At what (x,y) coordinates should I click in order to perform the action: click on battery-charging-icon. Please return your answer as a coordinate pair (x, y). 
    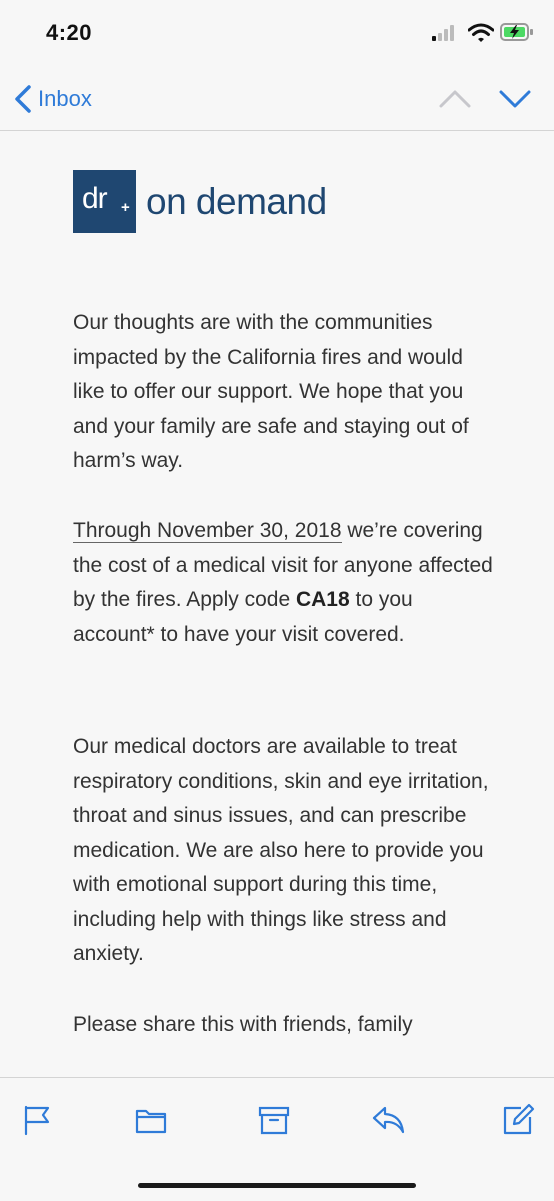
    Looking at the image, I should click on (516, 32).